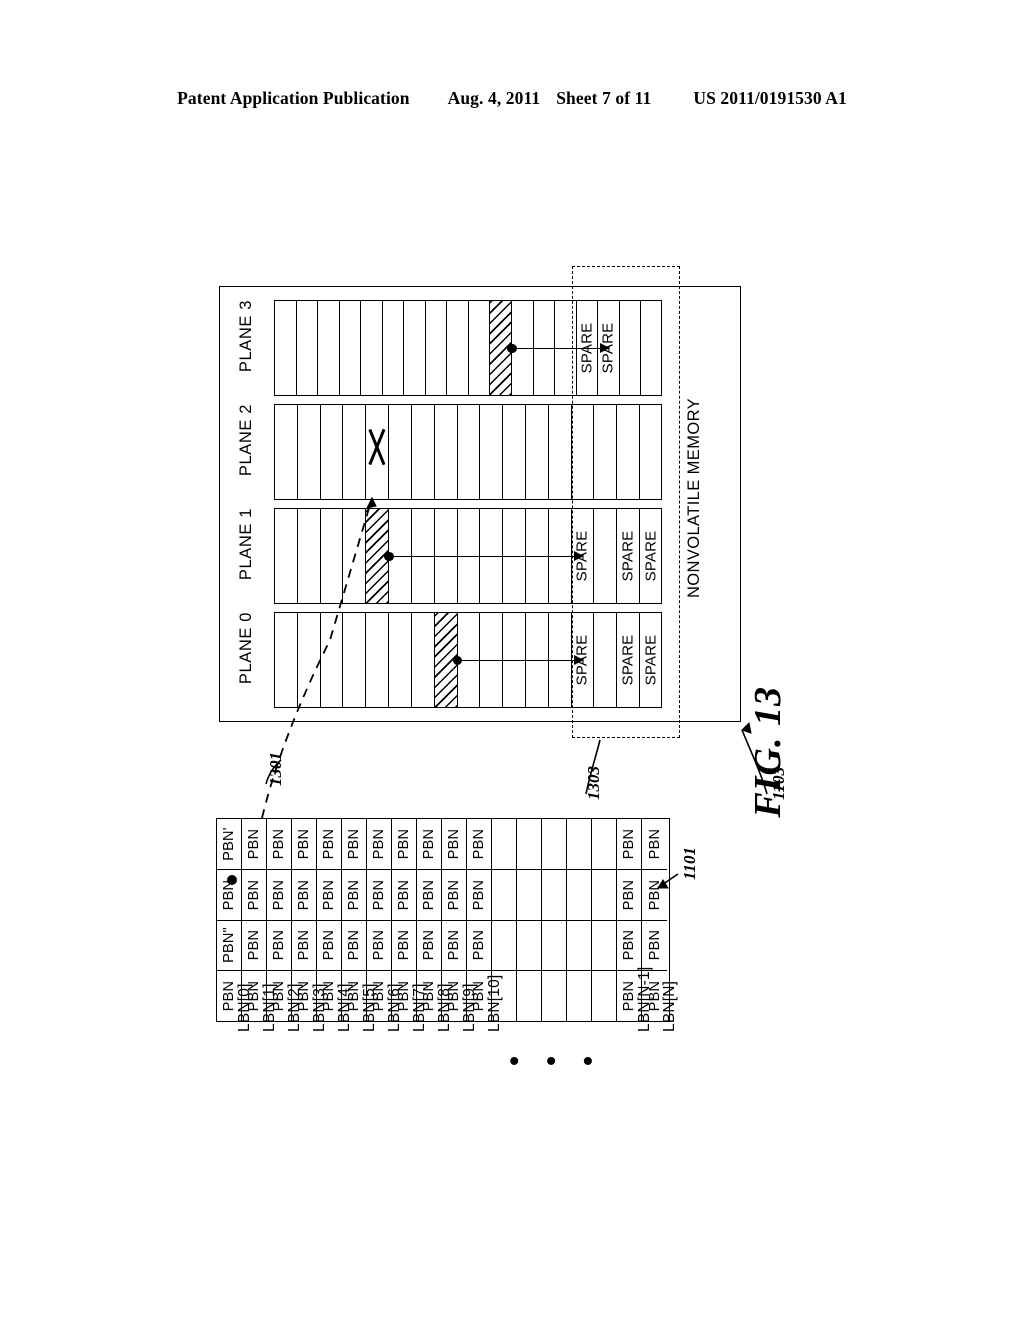 Image resolution: width=1024 pixels, height=1320 pixels. Describe the element at coordinates (394, 1007) in the screenshot. I see `lbn-row-label: LBN[6]` at that location.